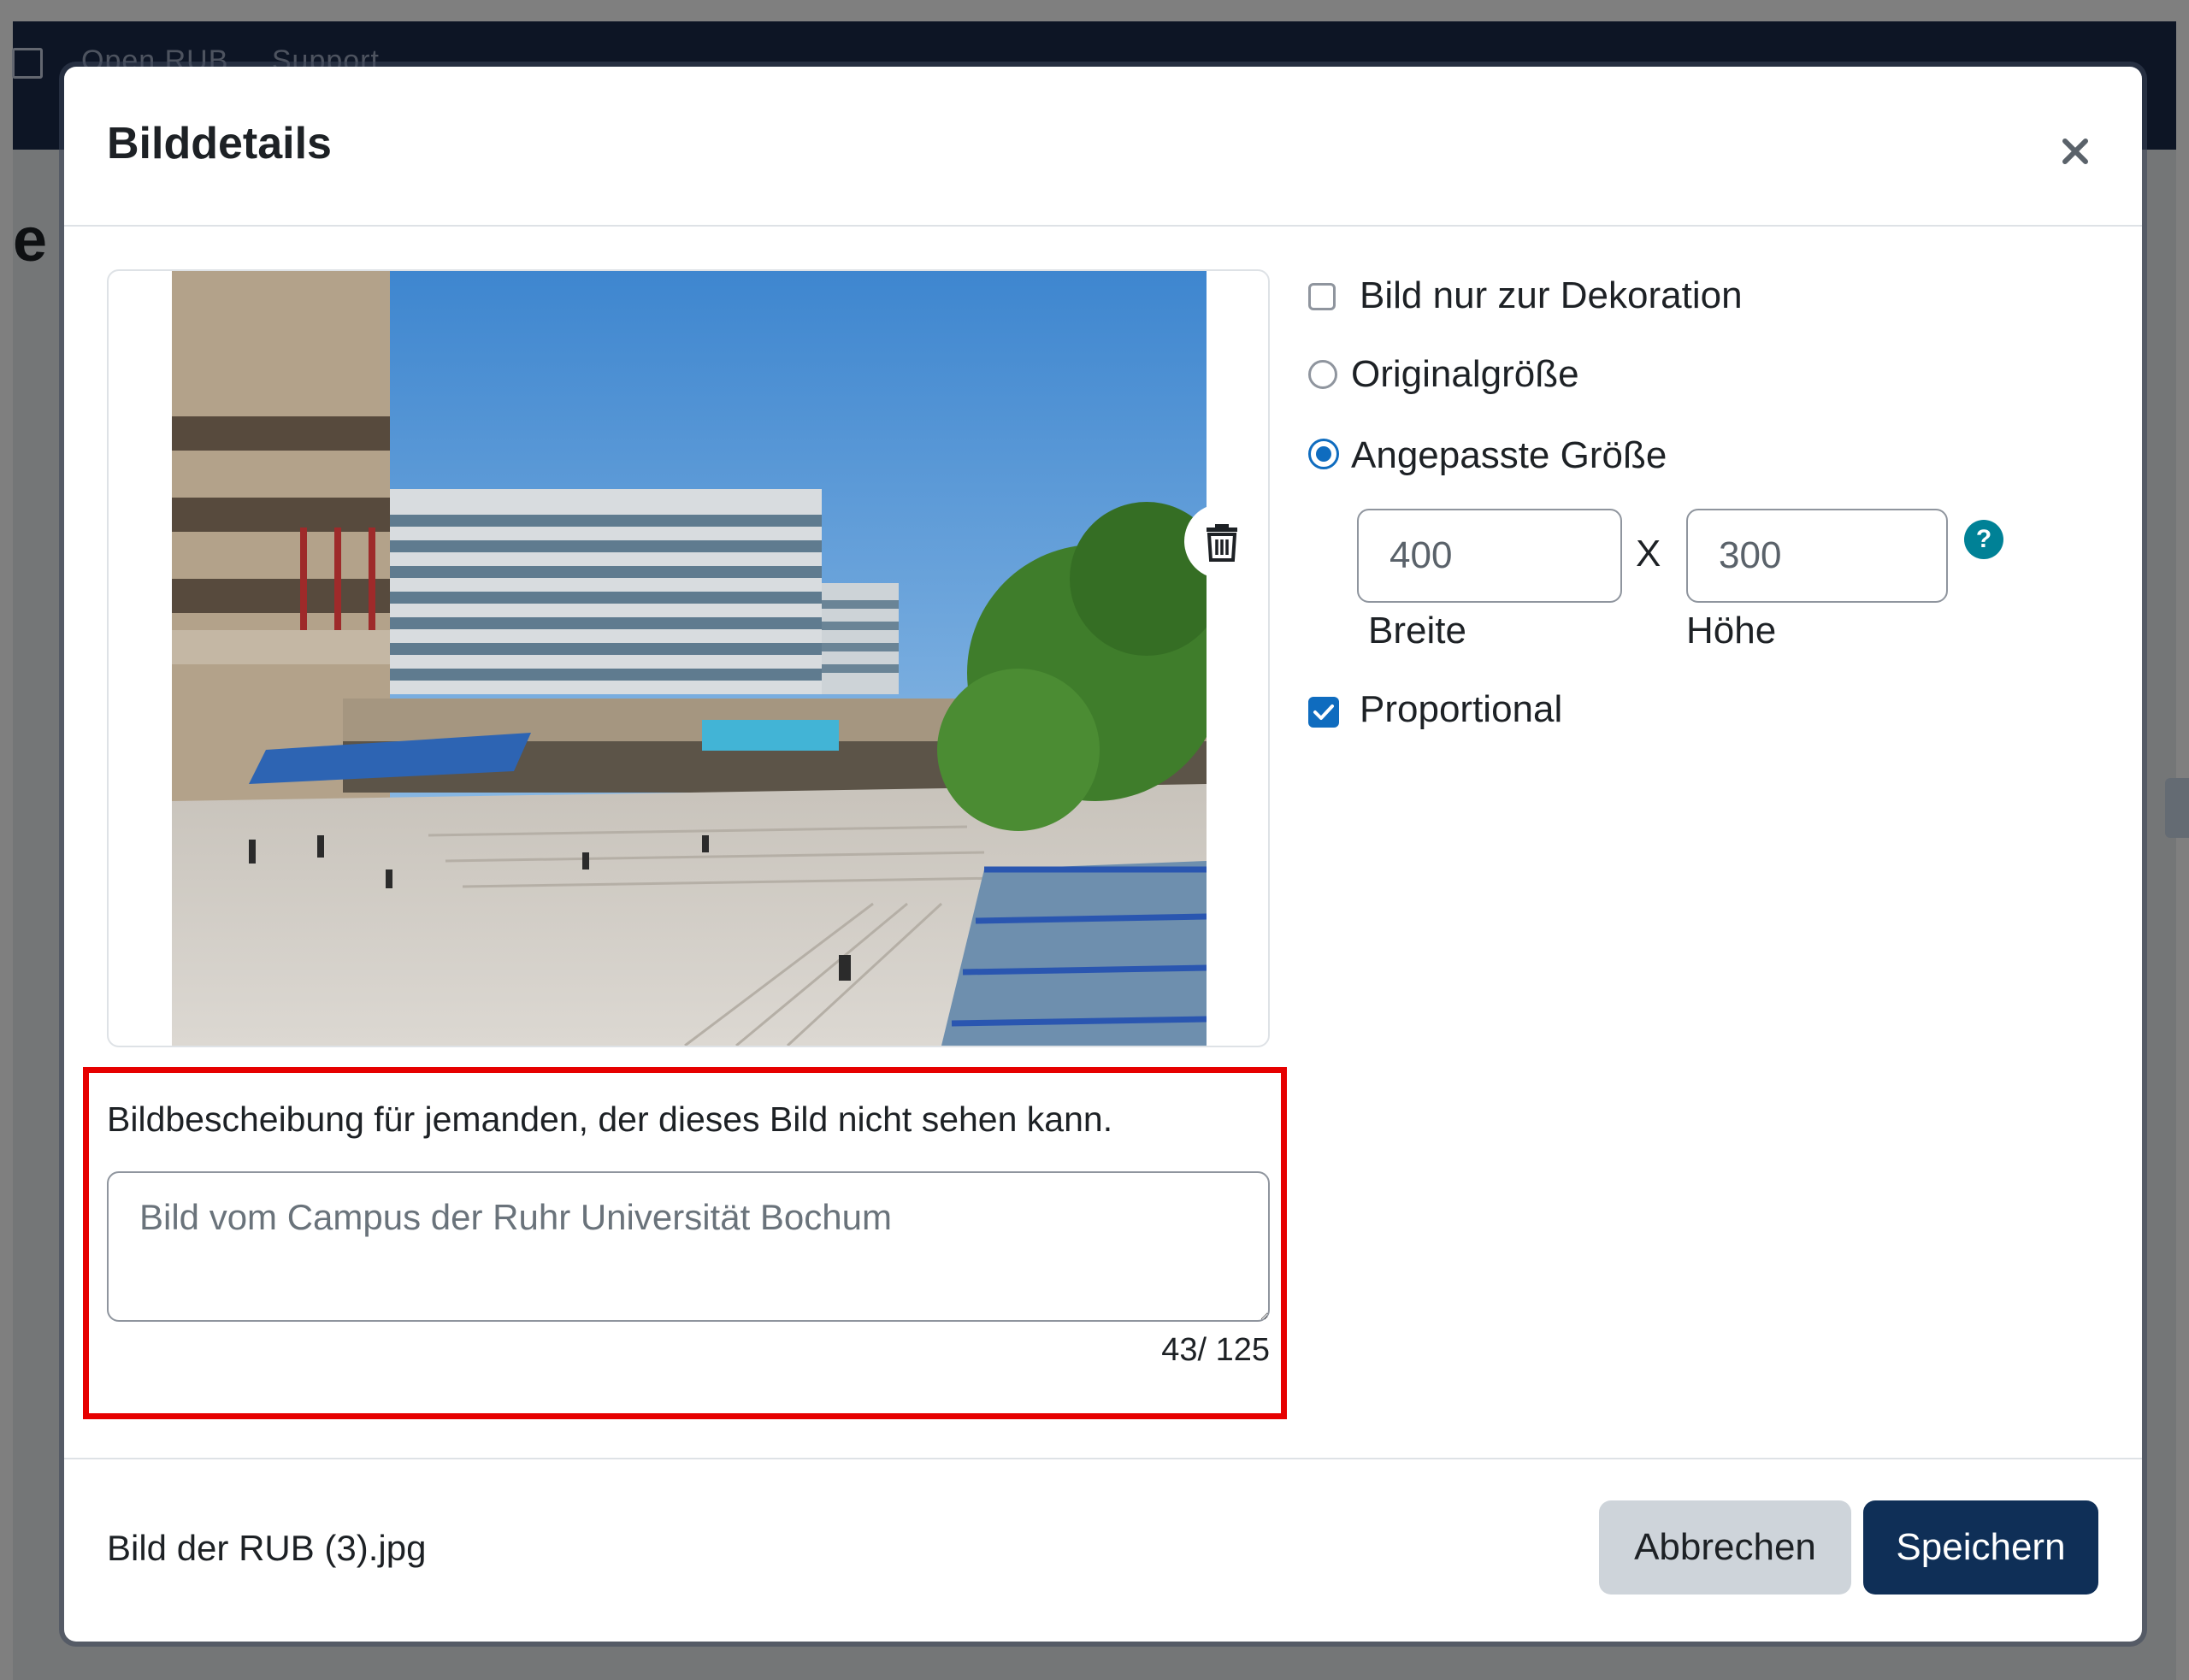 The image size is (2189, 1680). I want to click on dialog-header: Bilddetails, so click(1103, 147).